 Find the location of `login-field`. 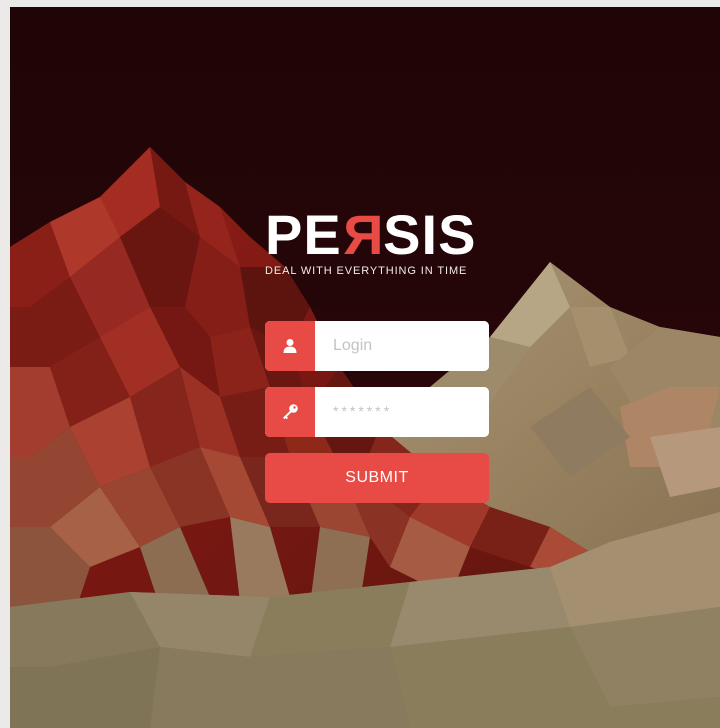

login-field is located at coordinates (377, 346).